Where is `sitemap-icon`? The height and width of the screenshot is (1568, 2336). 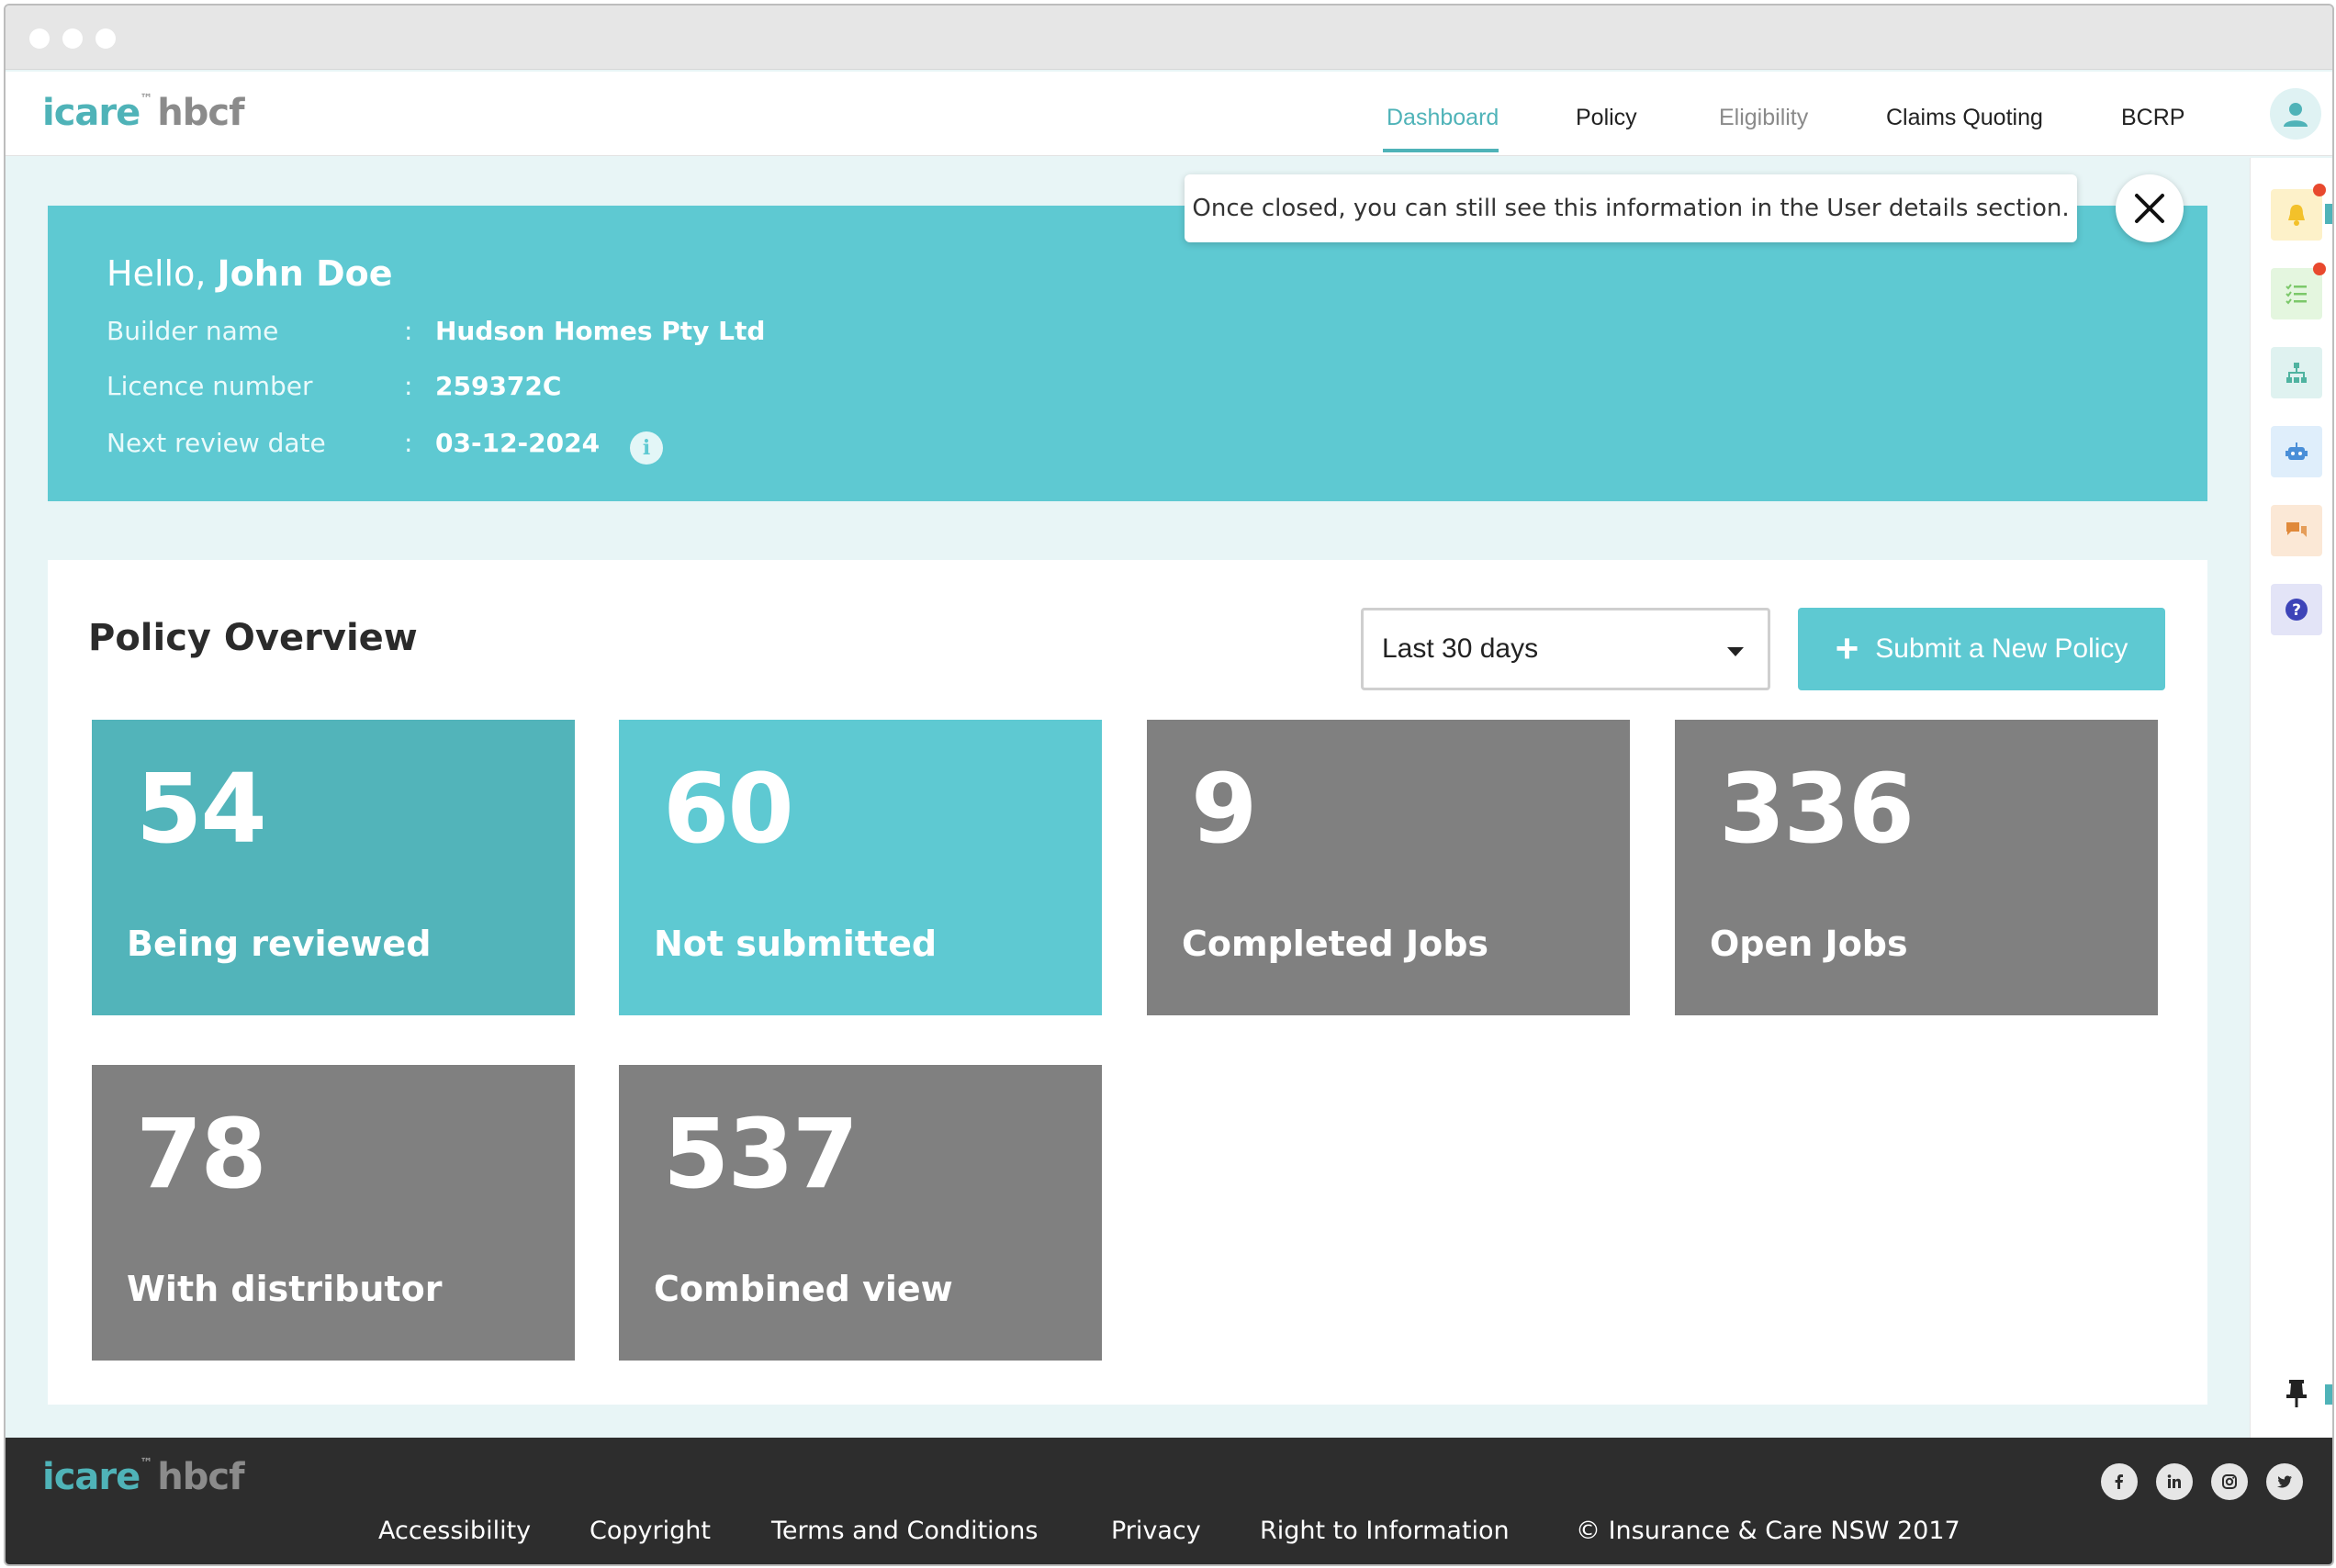
sitemap-icon is located at coordinates (2296, 373).